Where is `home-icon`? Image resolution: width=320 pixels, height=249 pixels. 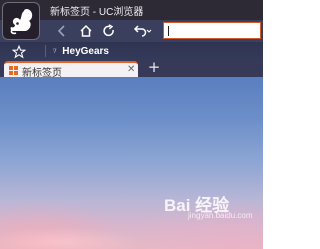 home-icon is located at coordinates (86, 30).